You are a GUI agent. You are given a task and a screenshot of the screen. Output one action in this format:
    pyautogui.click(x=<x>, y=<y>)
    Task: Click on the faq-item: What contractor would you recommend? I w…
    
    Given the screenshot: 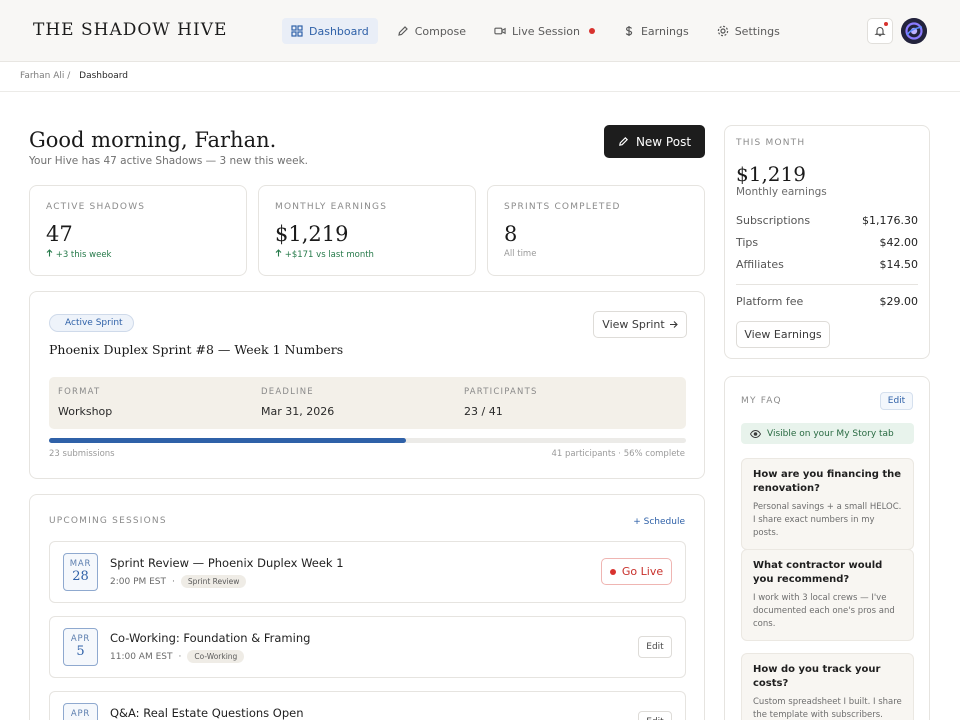 What is the action you would take?
    pyautogui.click(x=827, y=595)
    